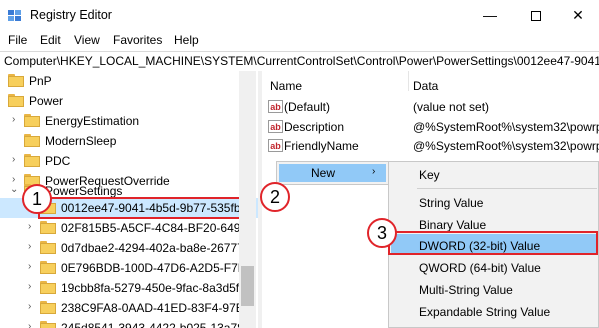 The height and width of the screenshot is (328, 599). Describe the element at coordinates (480, 268) in the screenshot. I see `submenu-item-qword-value: QWORD (64-bit) Value` at that location.